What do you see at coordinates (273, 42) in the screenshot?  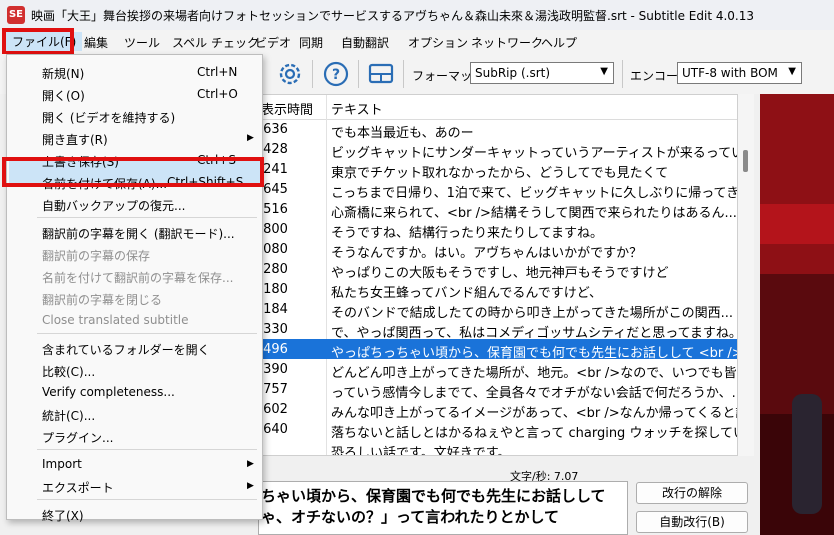 I see `menu-video: ビデオ` at bounding box center [273, 42].